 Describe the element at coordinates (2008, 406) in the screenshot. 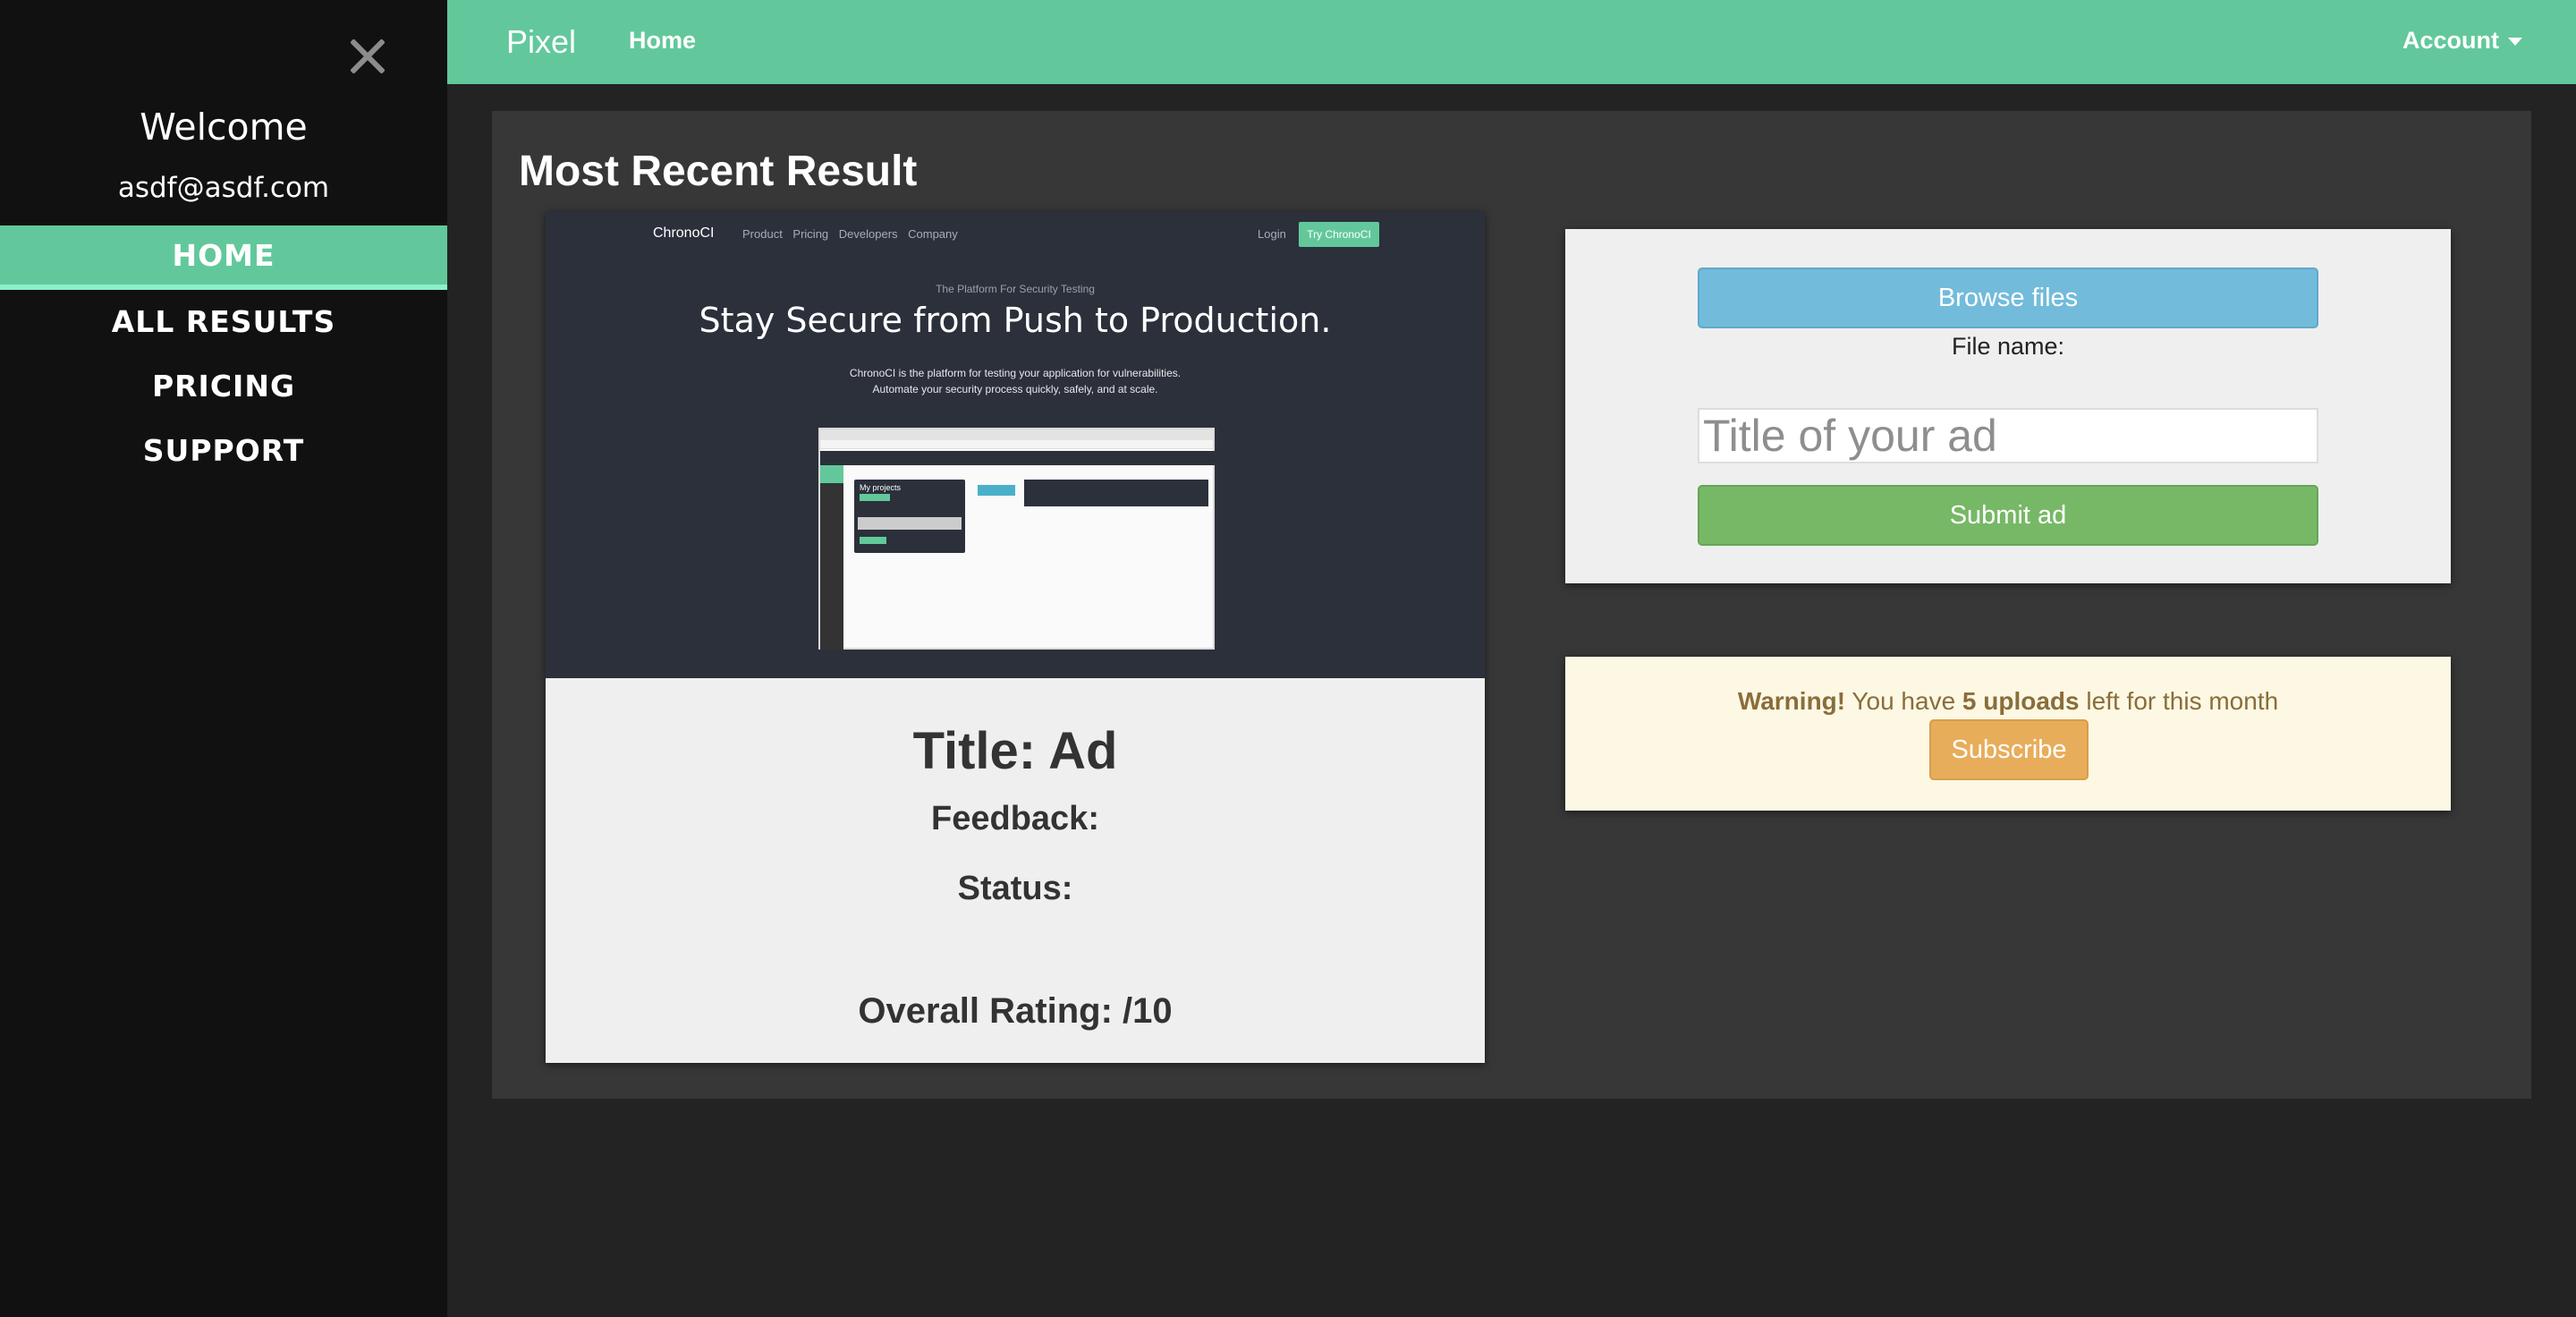

I see `upload-form: Browse files File name: Submit ad` at that location.